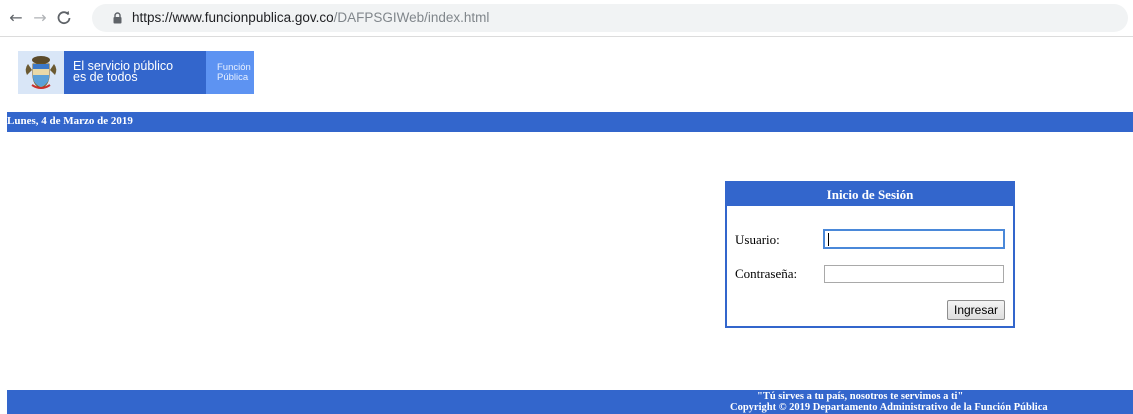  What do you see at coordinates (16, 18) in the screenshot?
I see `back-arrow-icon: ←` at bounding box center [16, 18].